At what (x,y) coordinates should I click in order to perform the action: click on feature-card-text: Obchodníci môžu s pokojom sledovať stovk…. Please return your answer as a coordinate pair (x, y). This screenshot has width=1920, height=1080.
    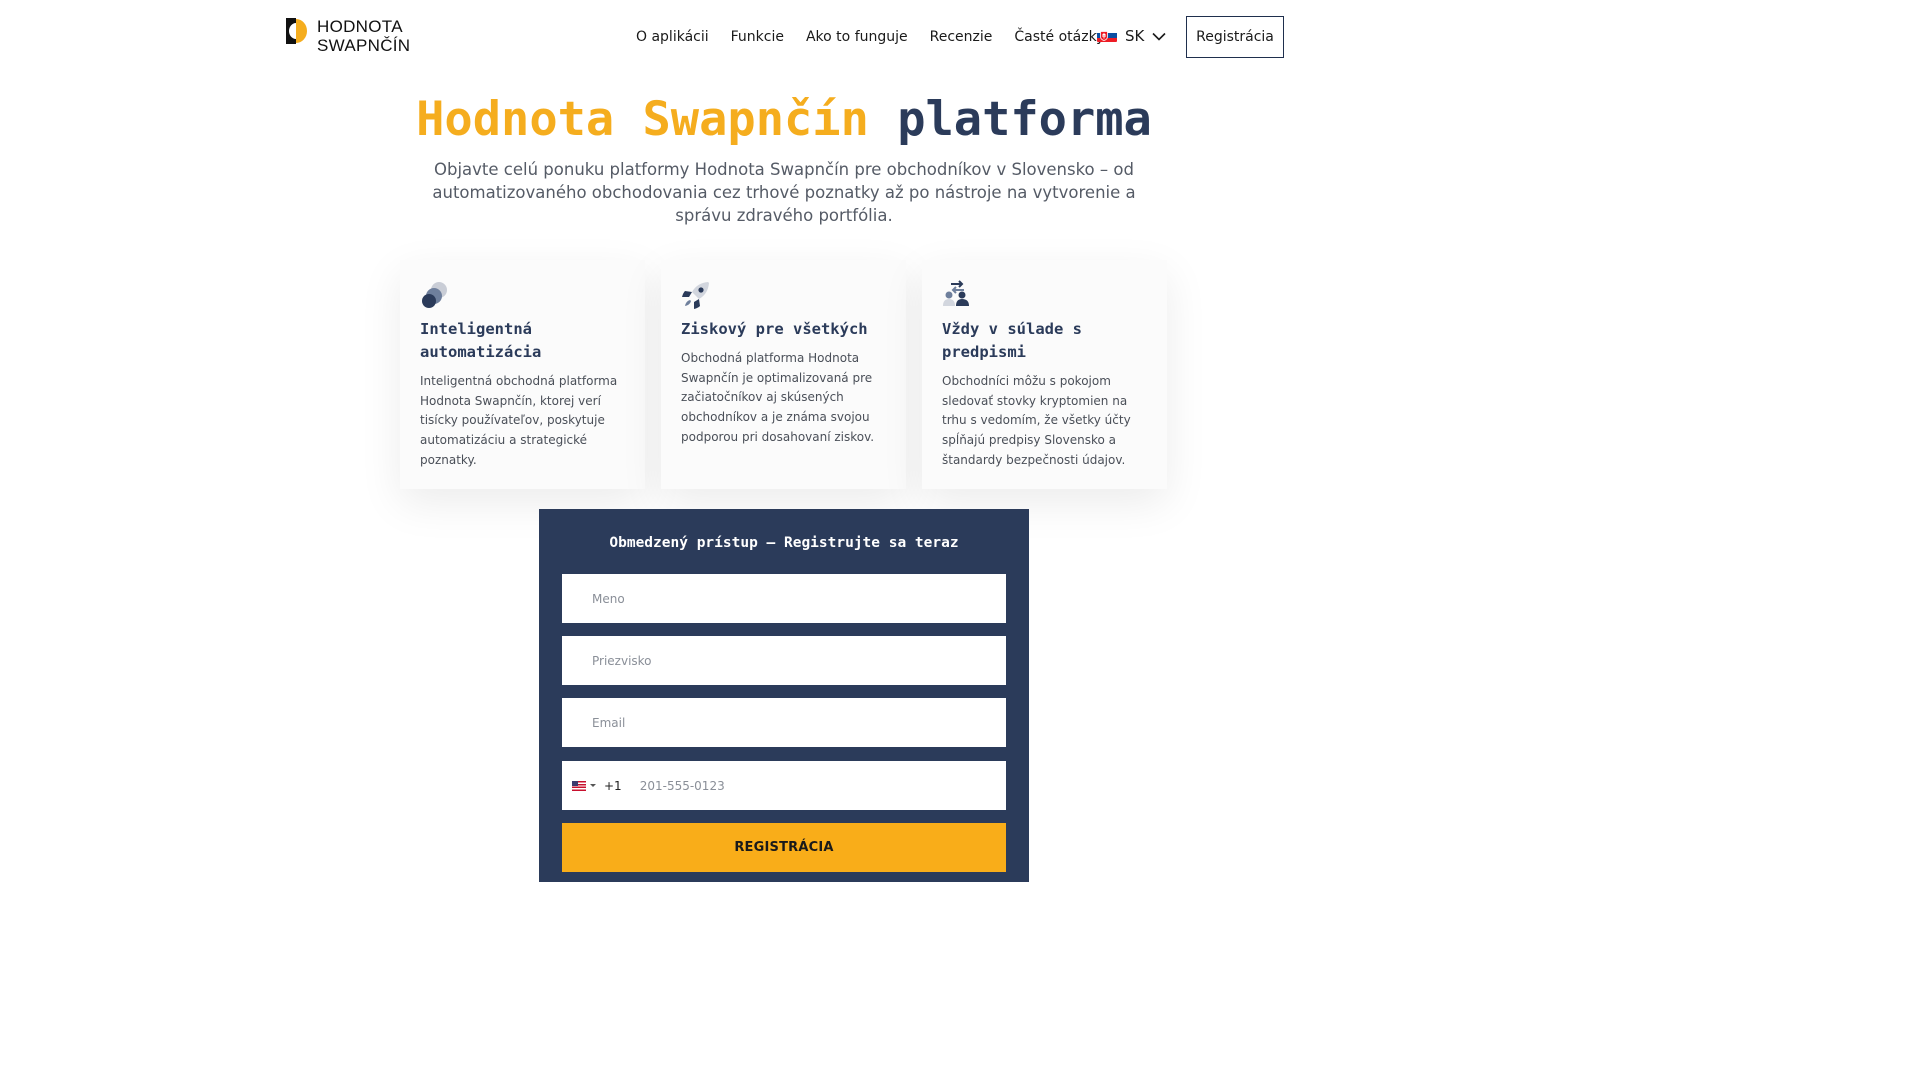
    Looking at the image, I should click on (1036, 420).